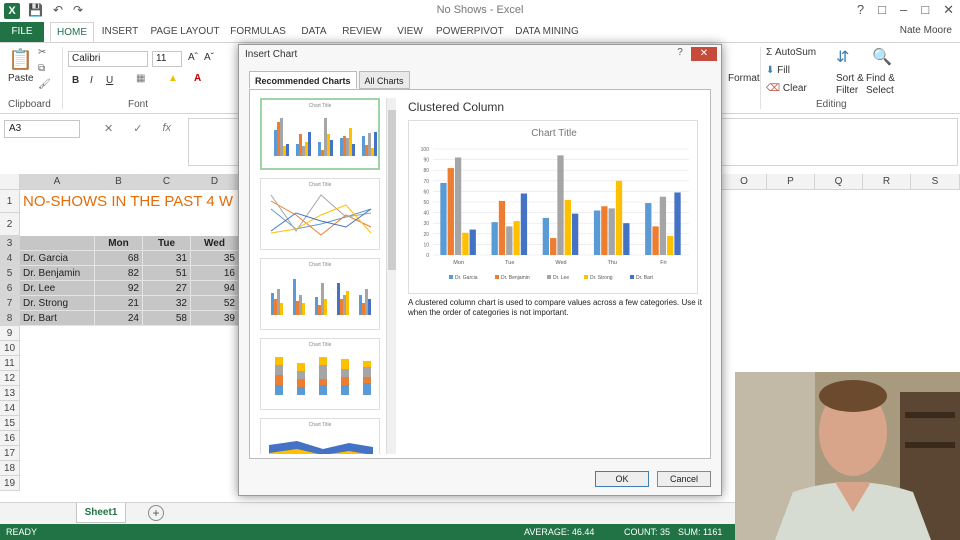  Describe the element at coordinates (786, 88) in the screenshot. I see `clear-button: ⌫ Clear` at that location.